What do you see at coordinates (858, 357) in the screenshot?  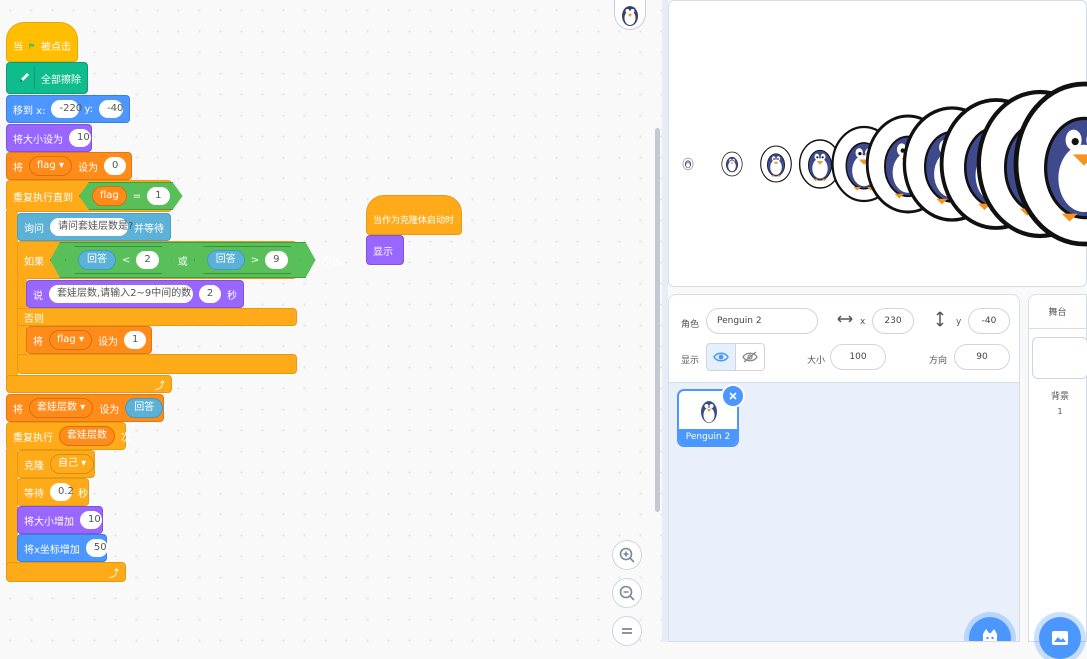 I see `size-input: 100` at bounding box center [858, 357].